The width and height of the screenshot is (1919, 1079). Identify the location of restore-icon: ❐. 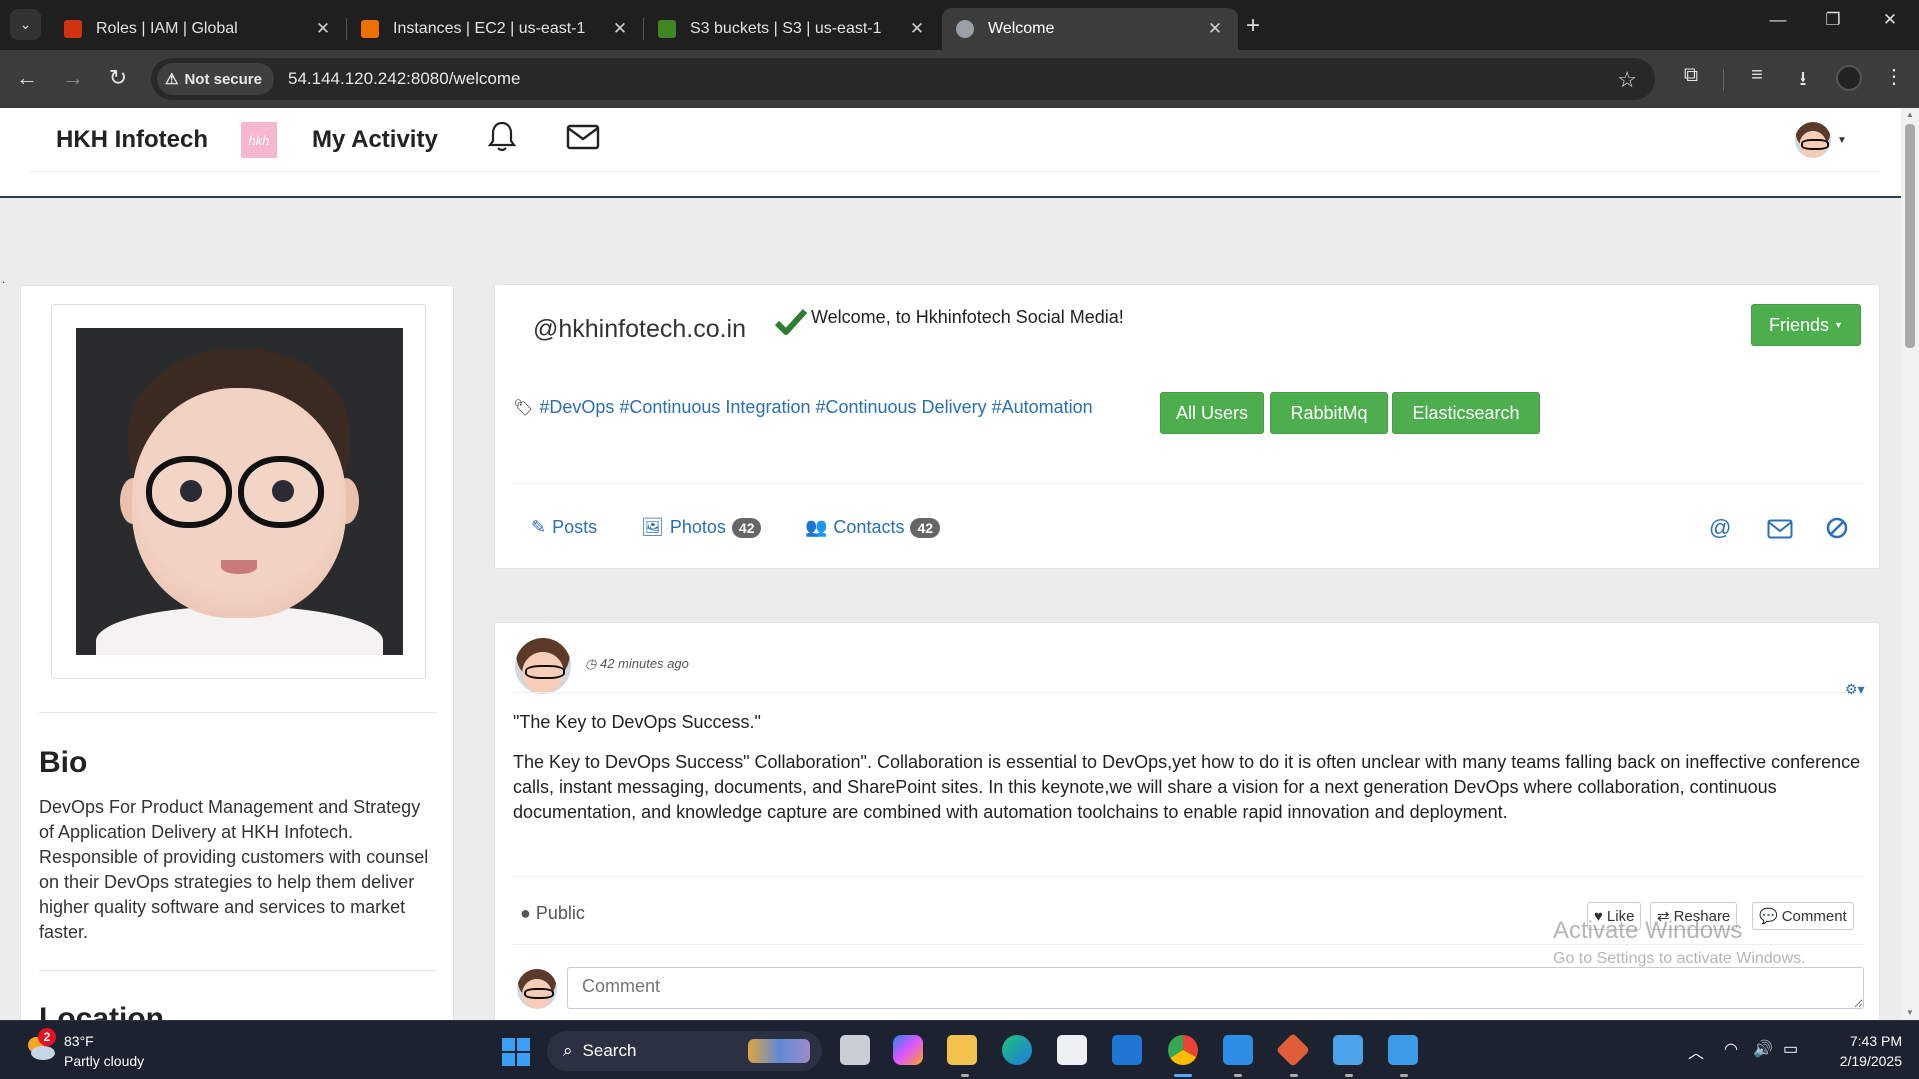
(1833, 20).